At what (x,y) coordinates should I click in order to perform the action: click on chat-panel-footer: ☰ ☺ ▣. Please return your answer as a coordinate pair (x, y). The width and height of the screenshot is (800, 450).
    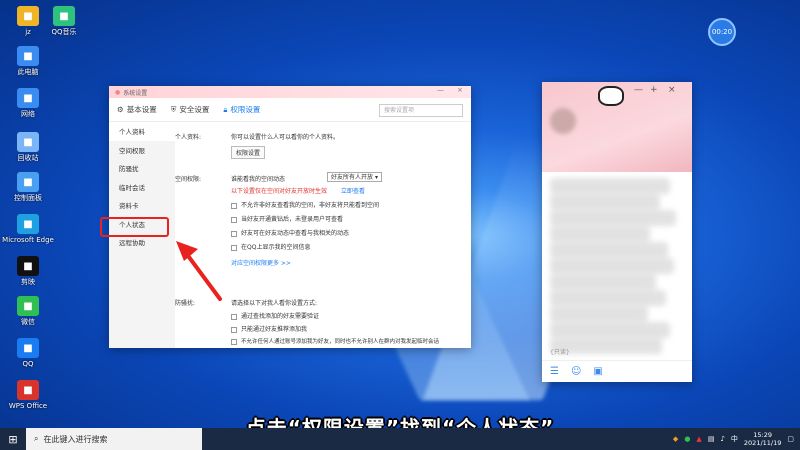
    Looking at the image, I should click on (617, 371).